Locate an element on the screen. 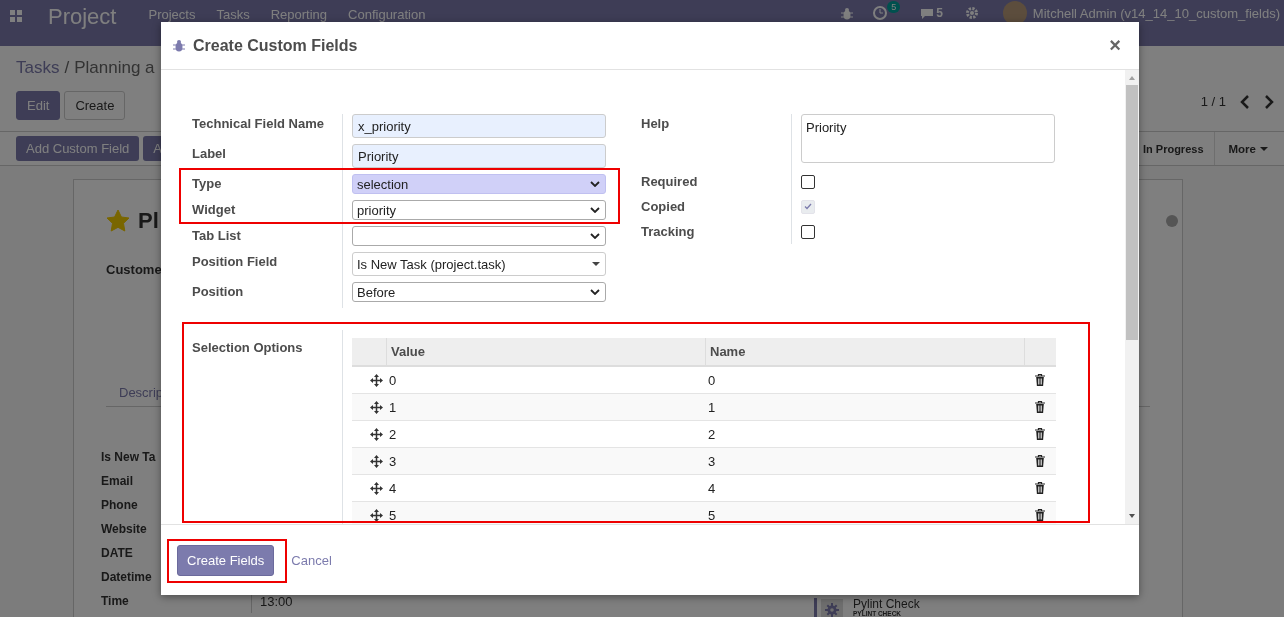 The width and height of the screenshot is (1284, 617). field-label: DATE is located at coordinates (117, 553).